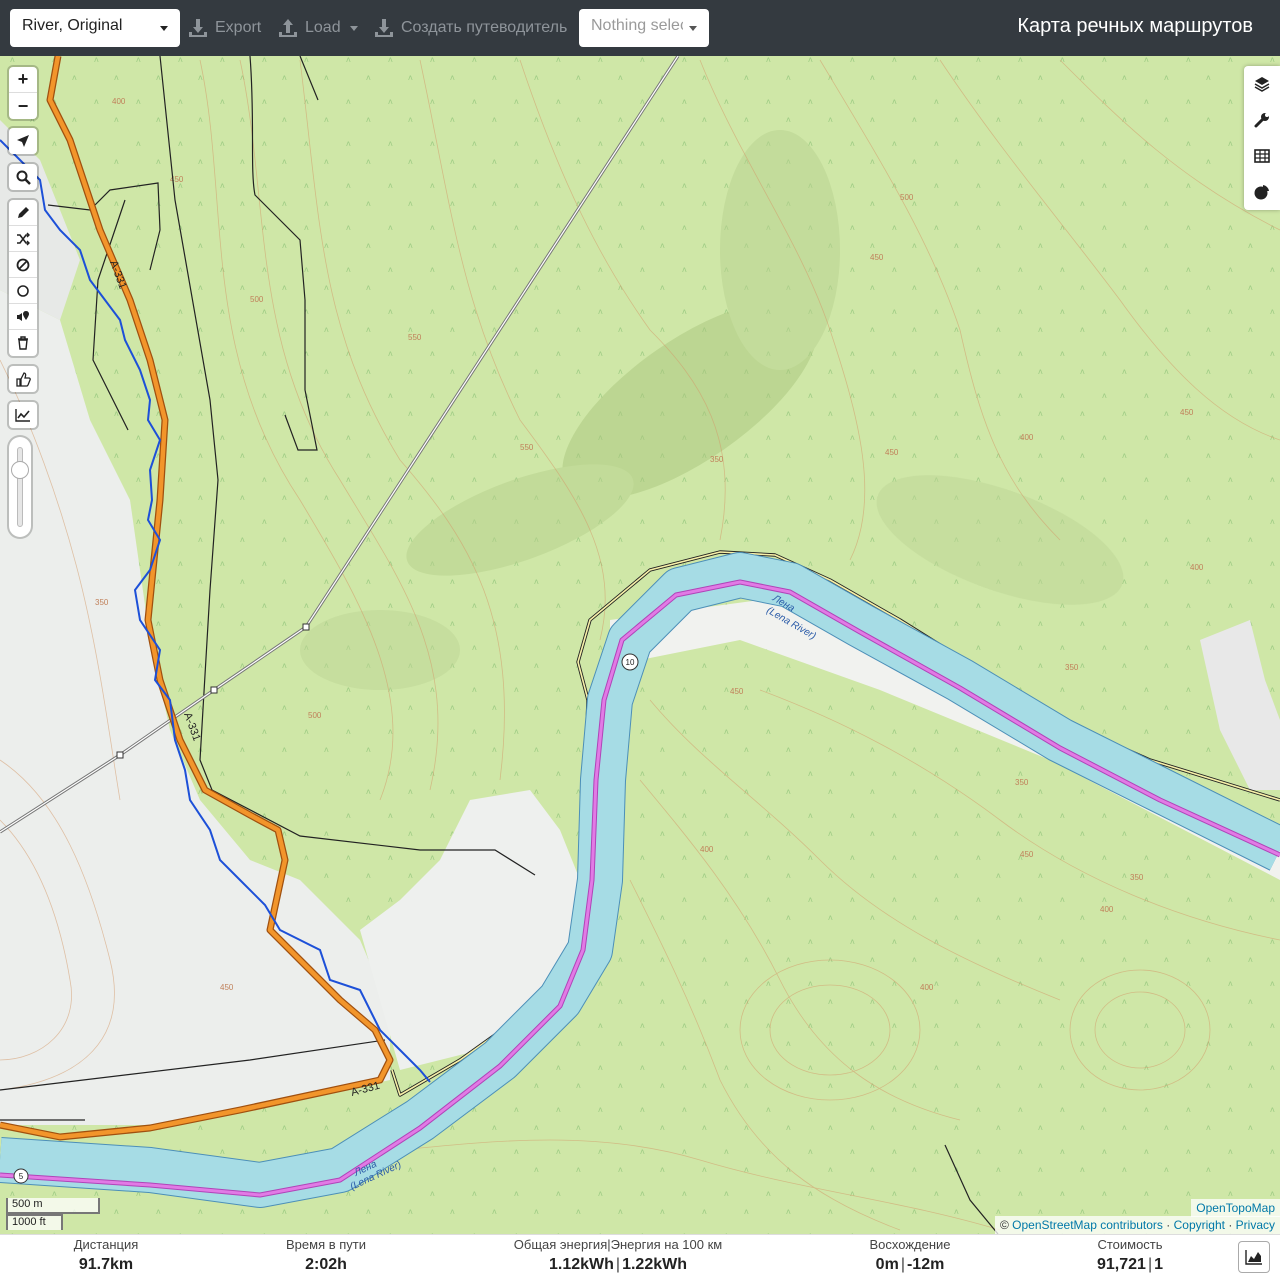  I want to click on elevation-chart-button, so click(1254, 1257).